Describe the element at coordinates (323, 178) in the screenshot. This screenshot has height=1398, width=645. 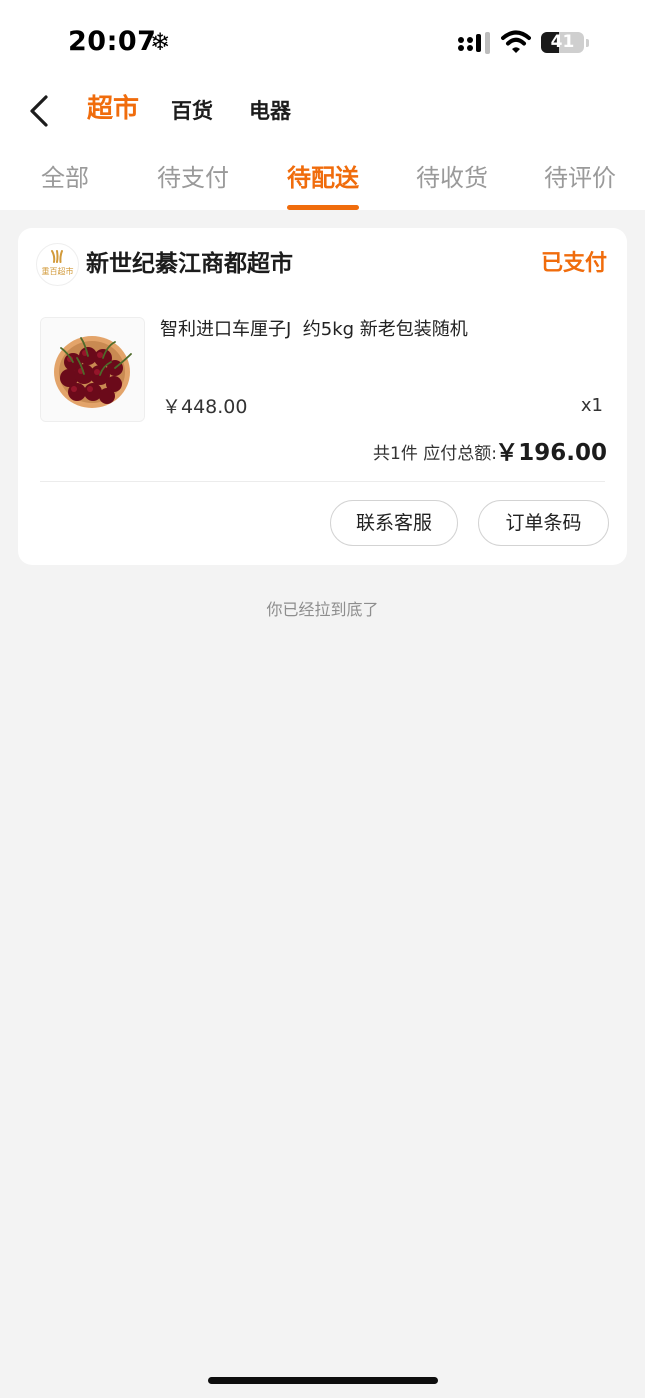
I see `tab-pending-delivery: 待配送` at that location.